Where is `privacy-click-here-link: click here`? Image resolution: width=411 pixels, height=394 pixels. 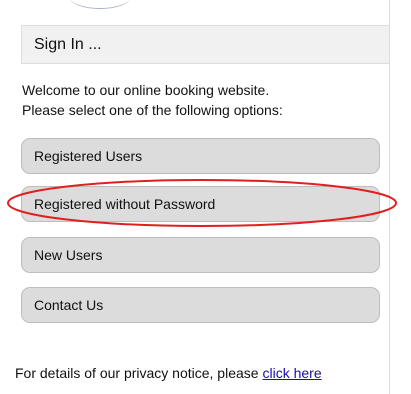
privacy-click-here-link: click here is located at coordinates (291, 373).